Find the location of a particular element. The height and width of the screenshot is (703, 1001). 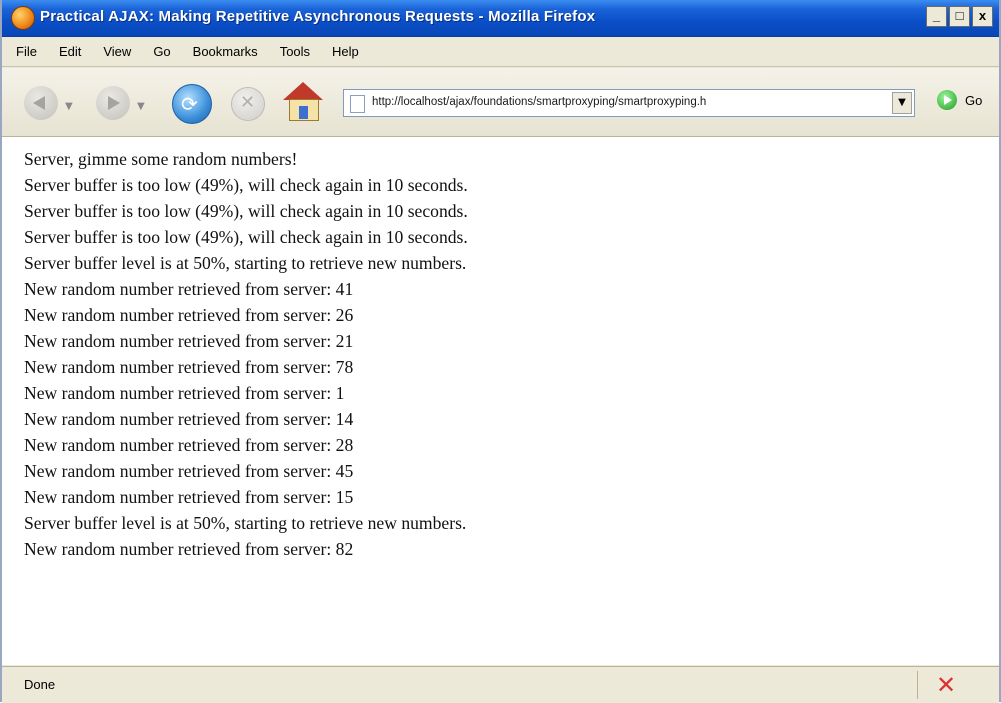

error-x-icon: ✕ is located at coordinates (946, 685).